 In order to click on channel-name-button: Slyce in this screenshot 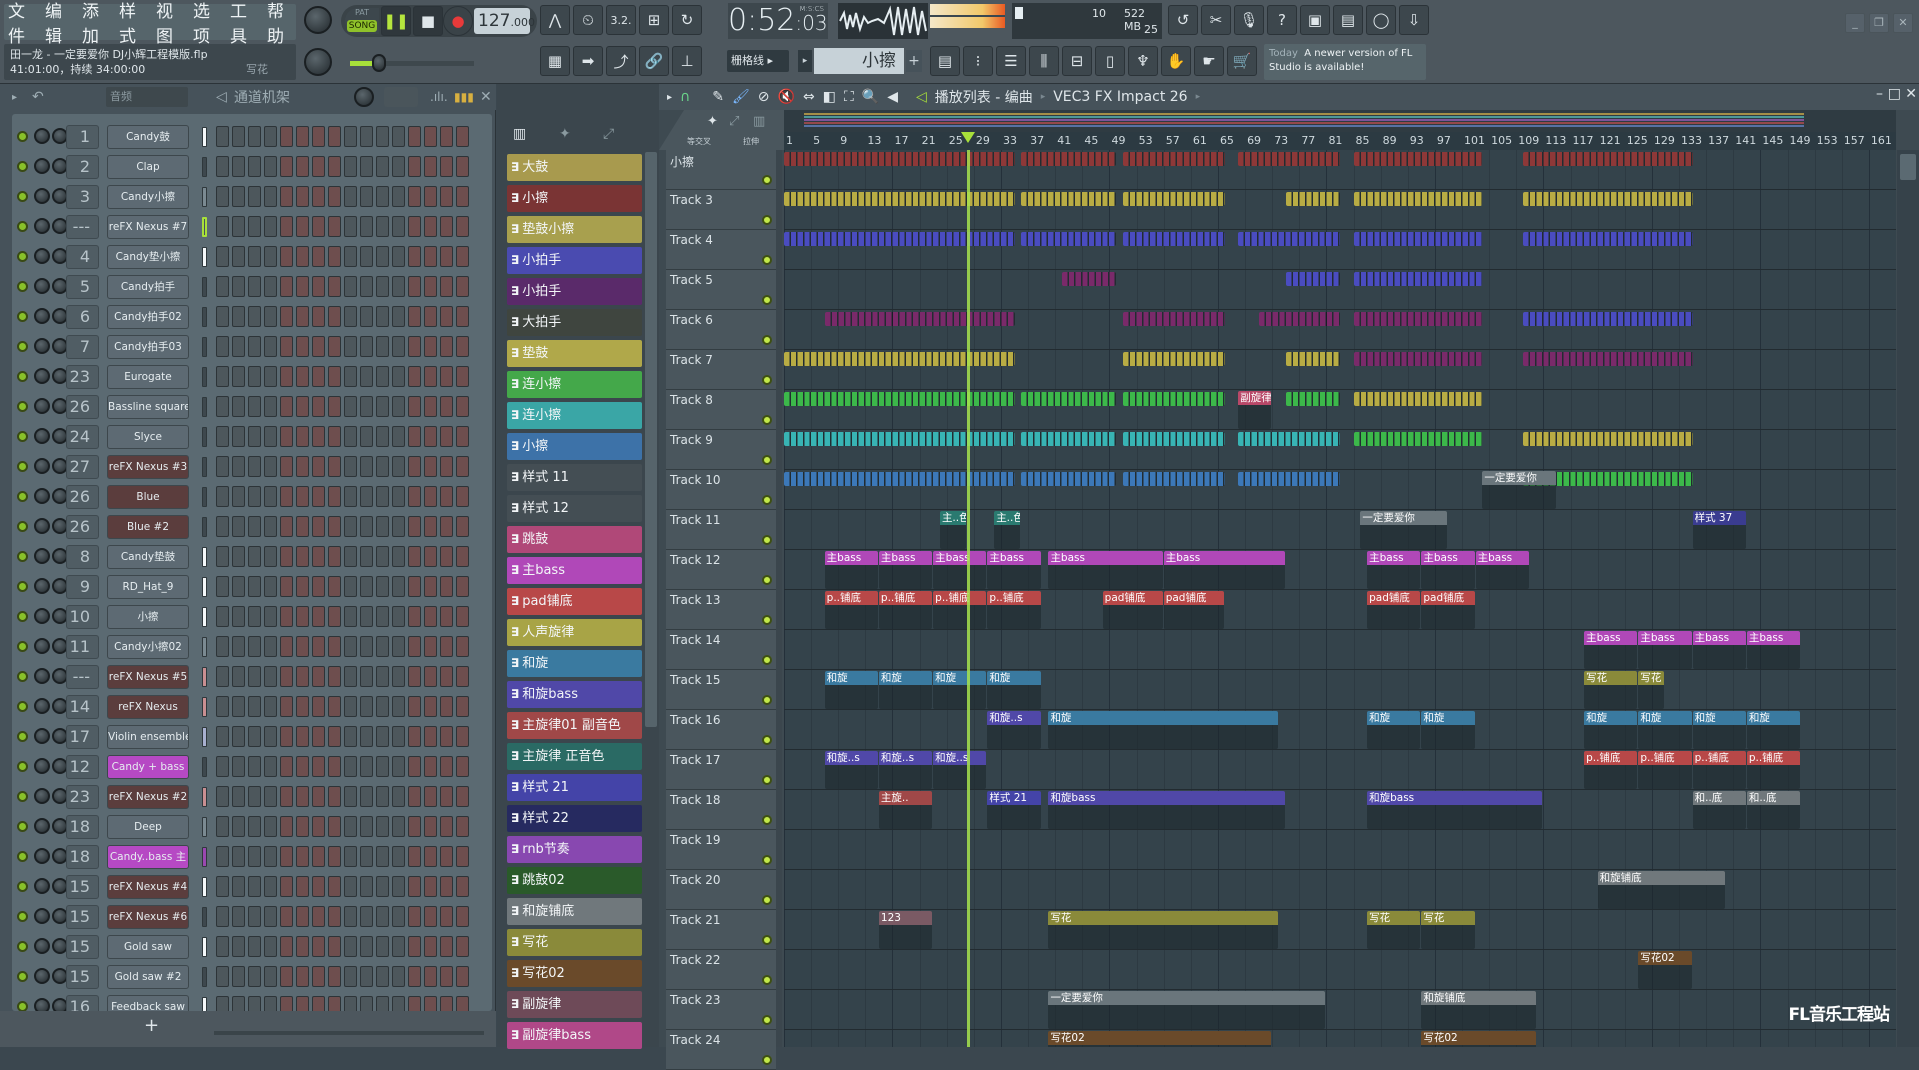, I will do `click(148, 437)`.